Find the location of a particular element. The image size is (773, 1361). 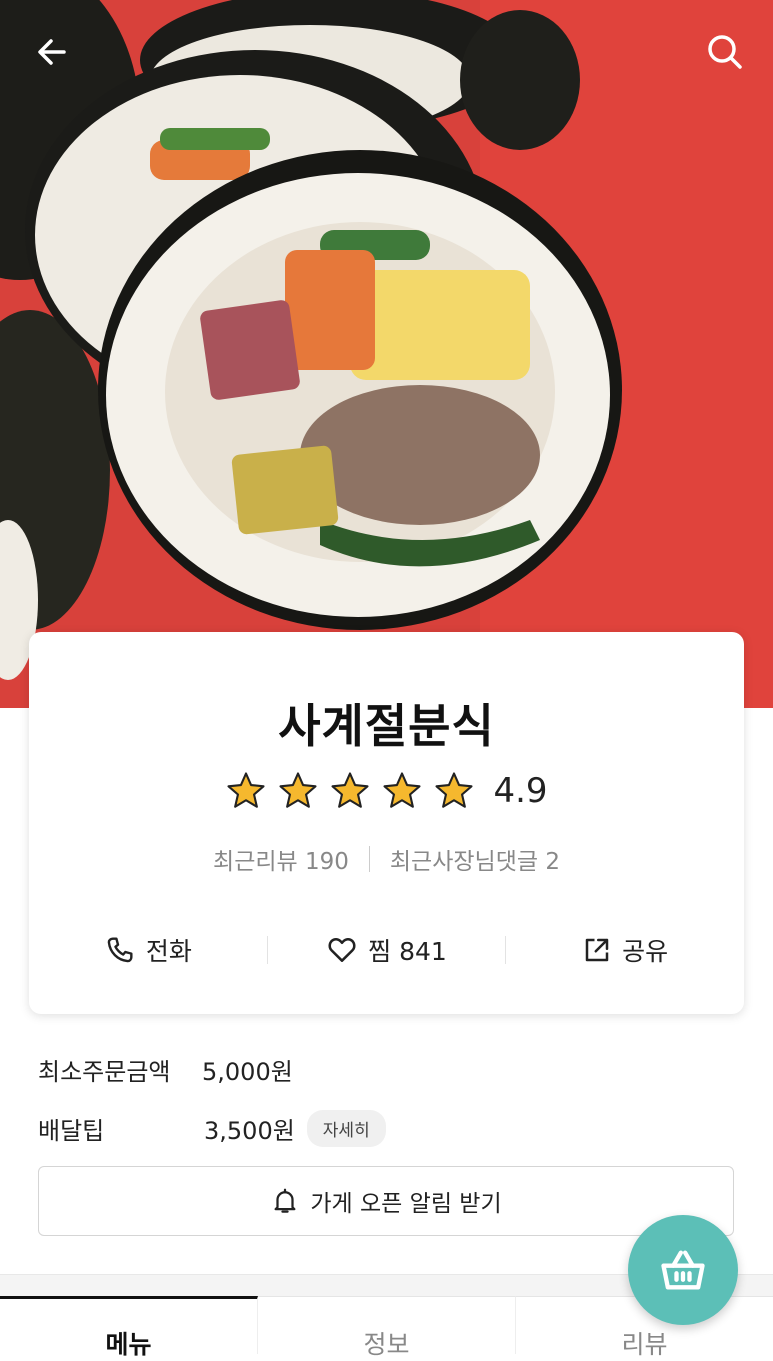

phone-icon is located at coordinates (120, 950).